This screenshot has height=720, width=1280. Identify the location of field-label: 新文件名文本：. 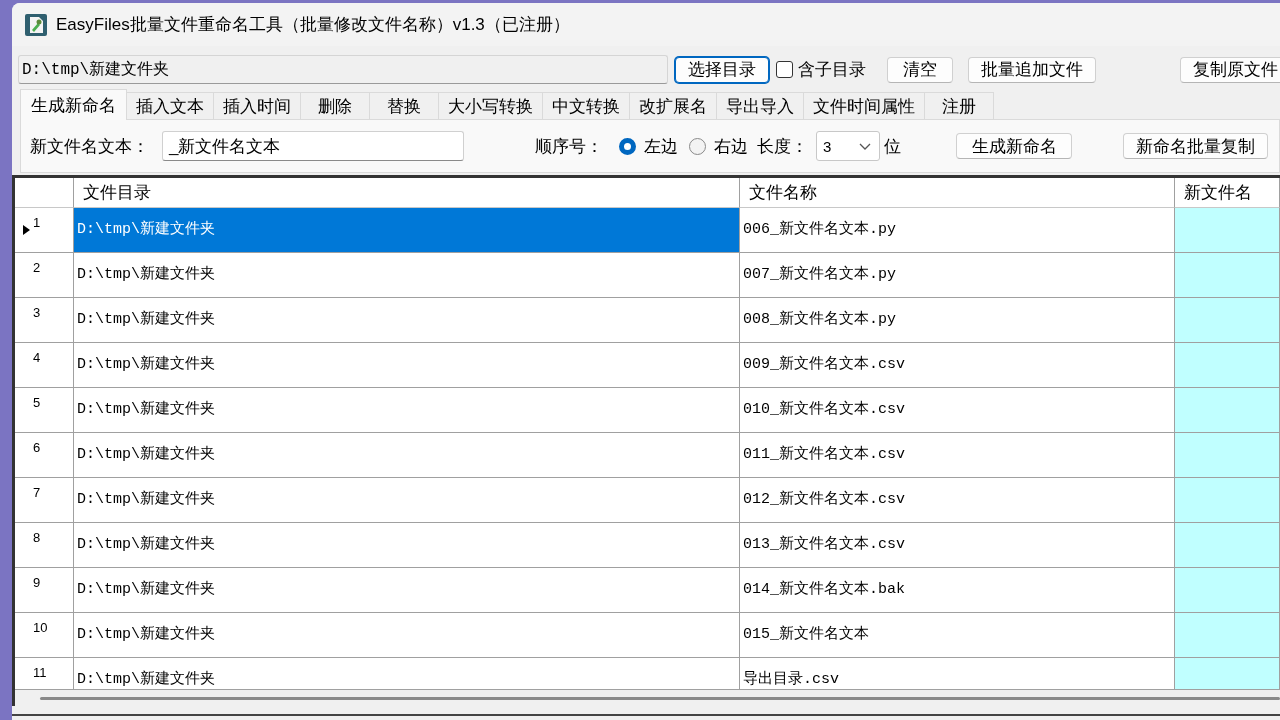
(89, 146).